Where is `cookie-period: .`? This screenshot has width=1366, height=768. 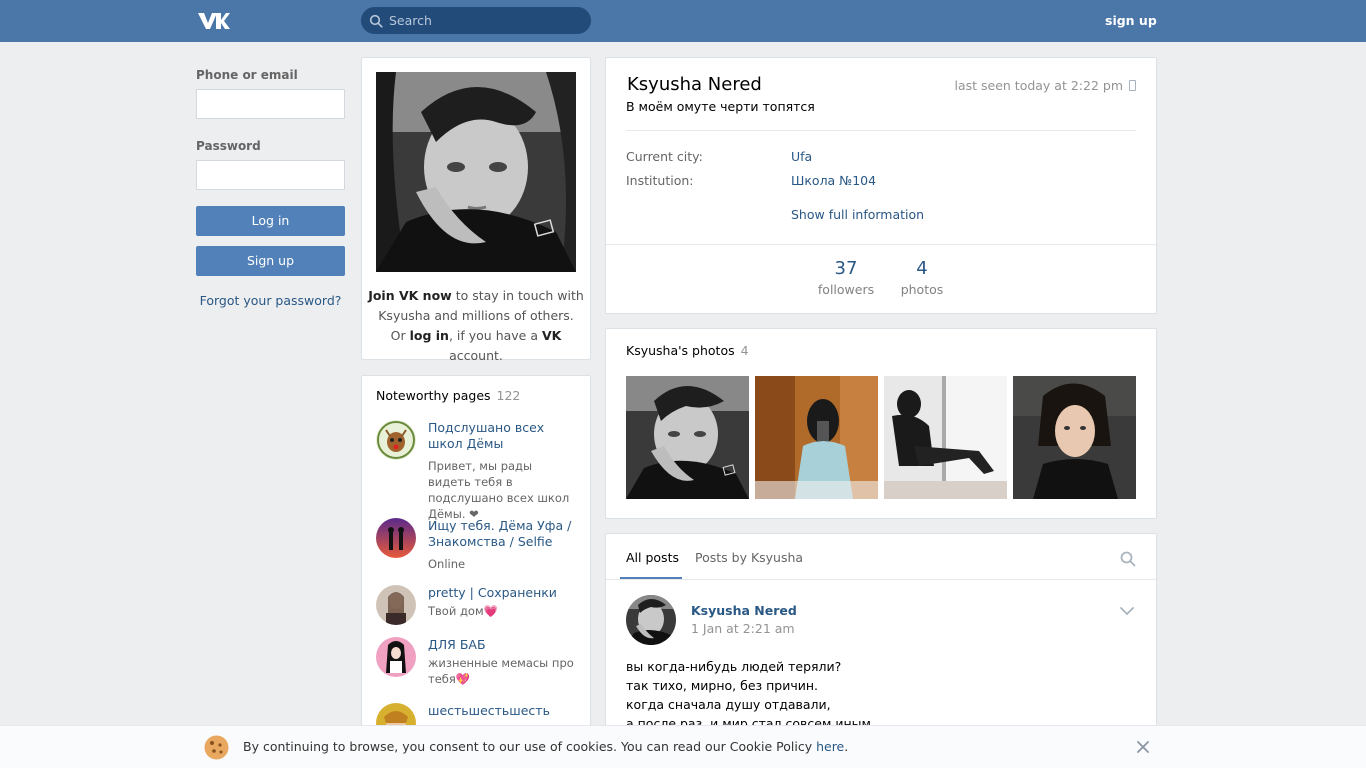
cookie-period: . is located at coordinates (846, 746).